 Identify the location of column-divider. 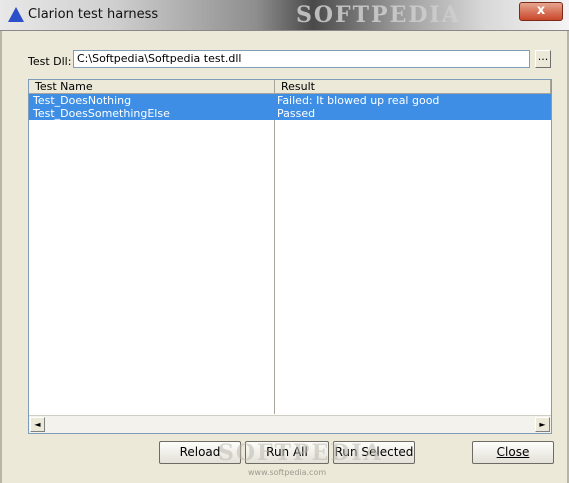
(274, 254).